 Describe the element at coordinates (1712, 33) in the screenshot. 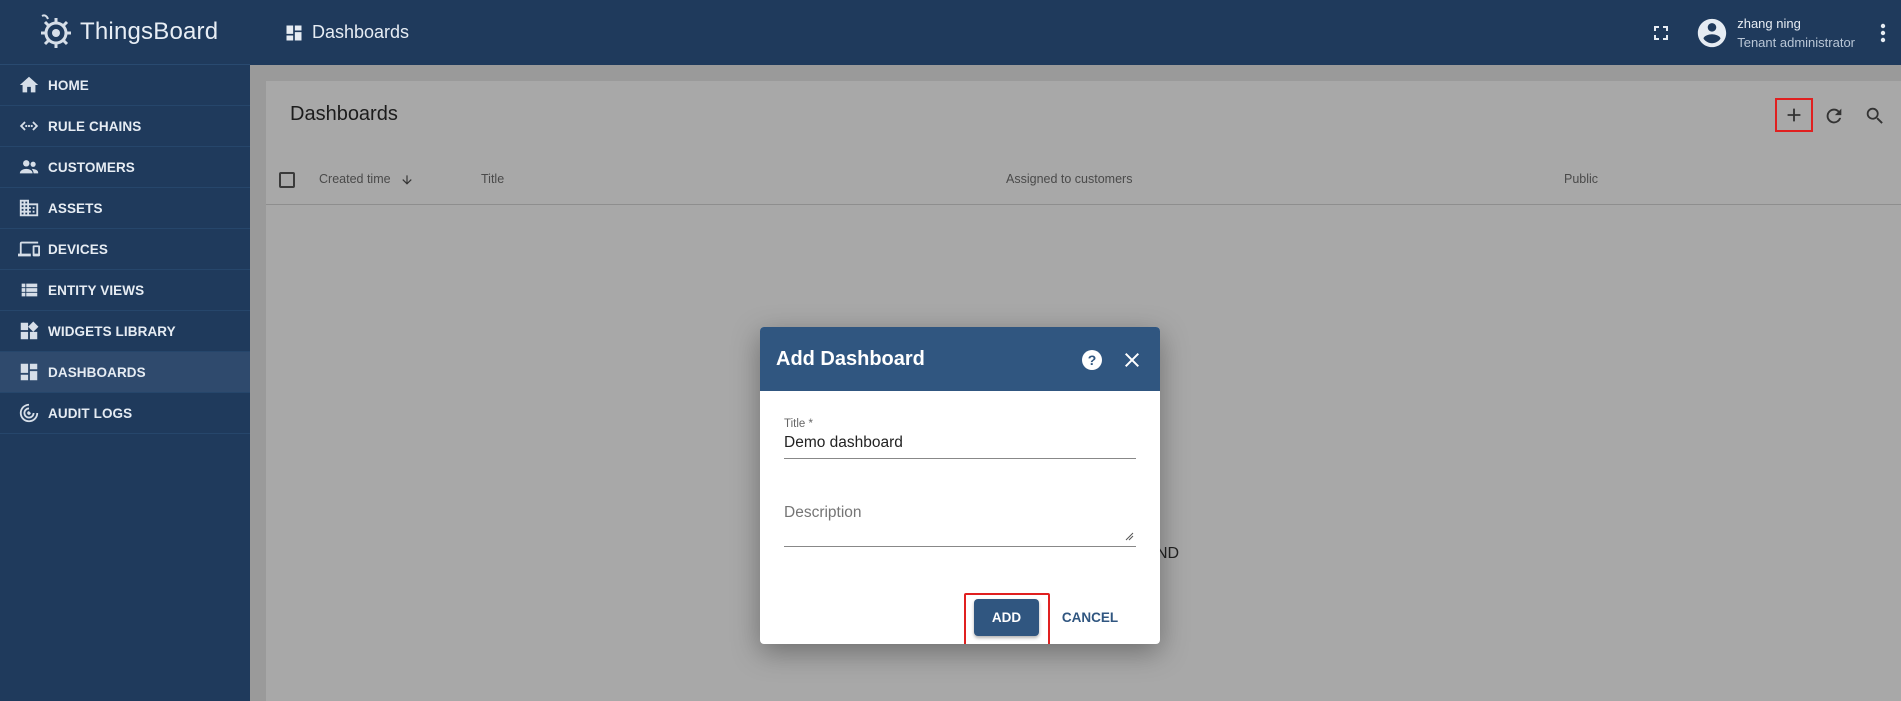

I see `account-circle-icon` at that location.